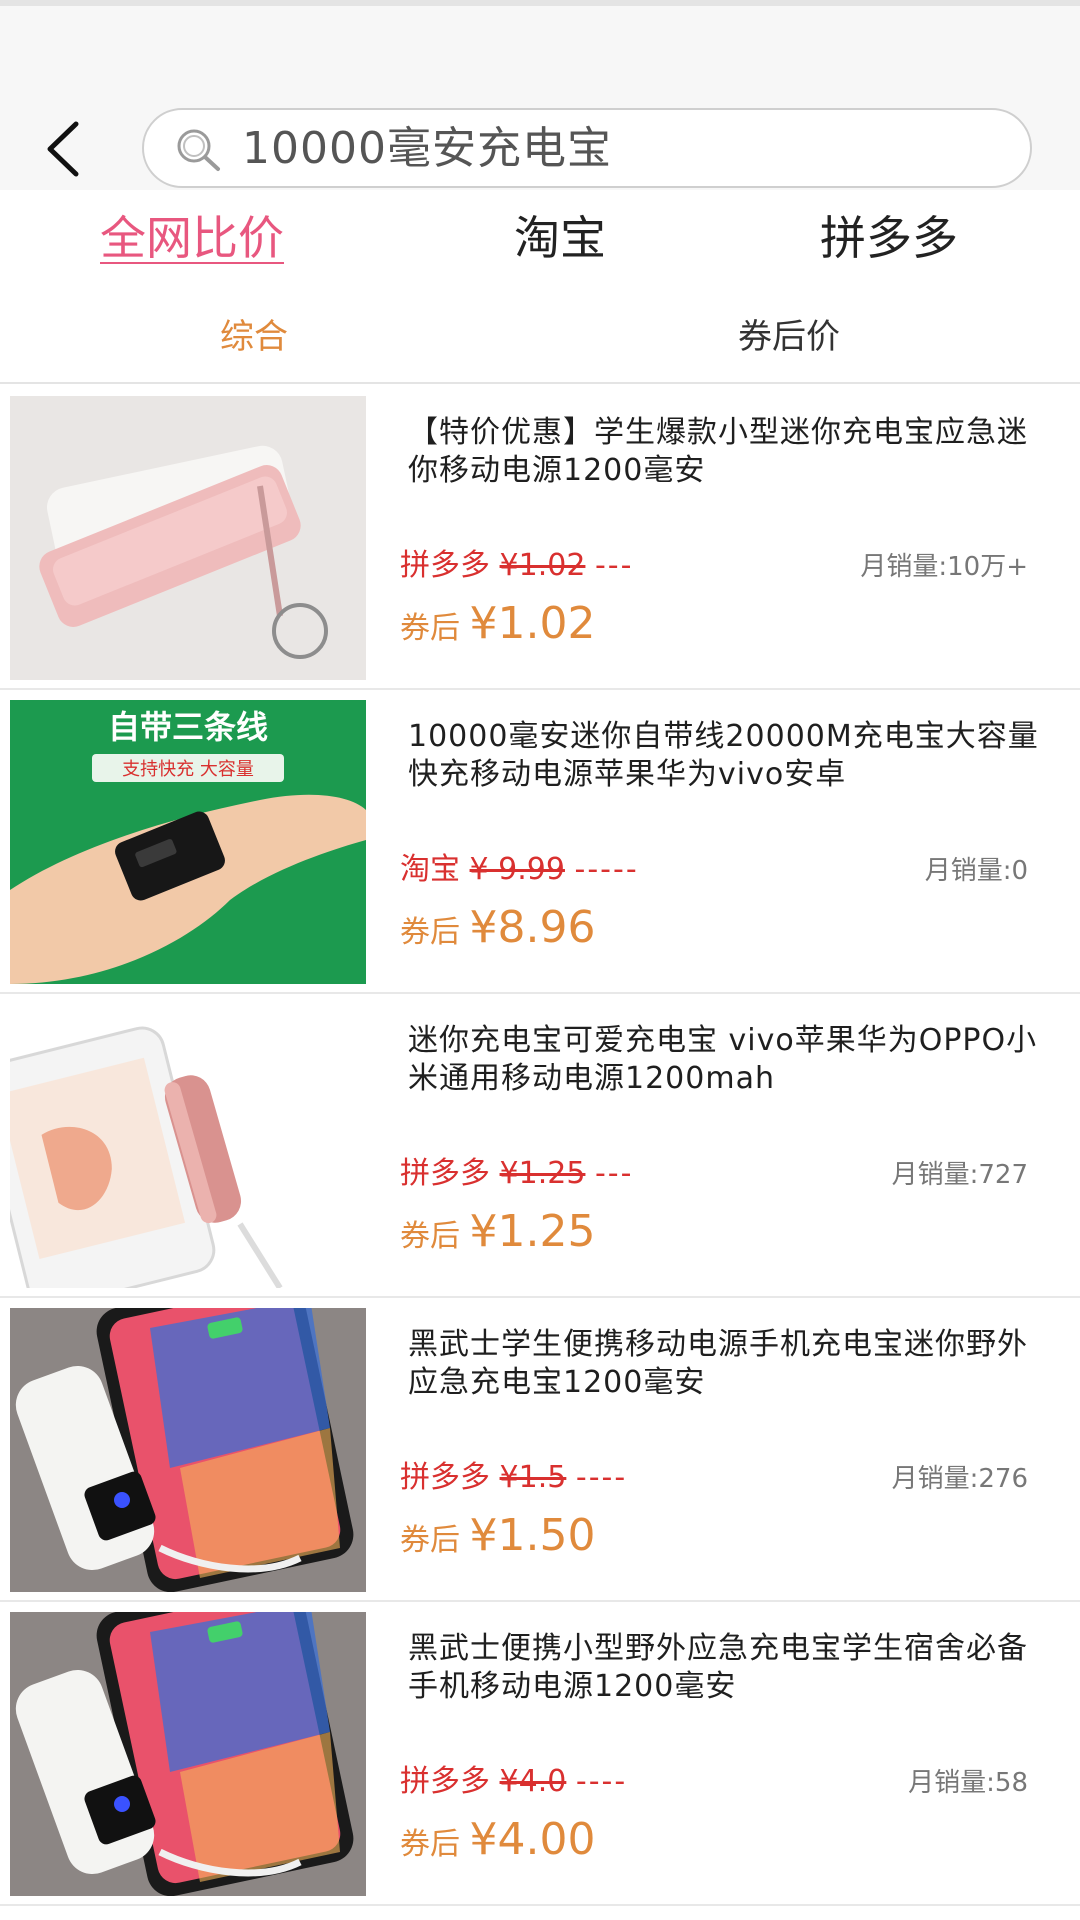 Image resolution: width=1080 pixels, height=1920 pixels. Describe the element at coordinates (542, 1173) in the screenshot. I see `original-price: ¥1.25` at that location.